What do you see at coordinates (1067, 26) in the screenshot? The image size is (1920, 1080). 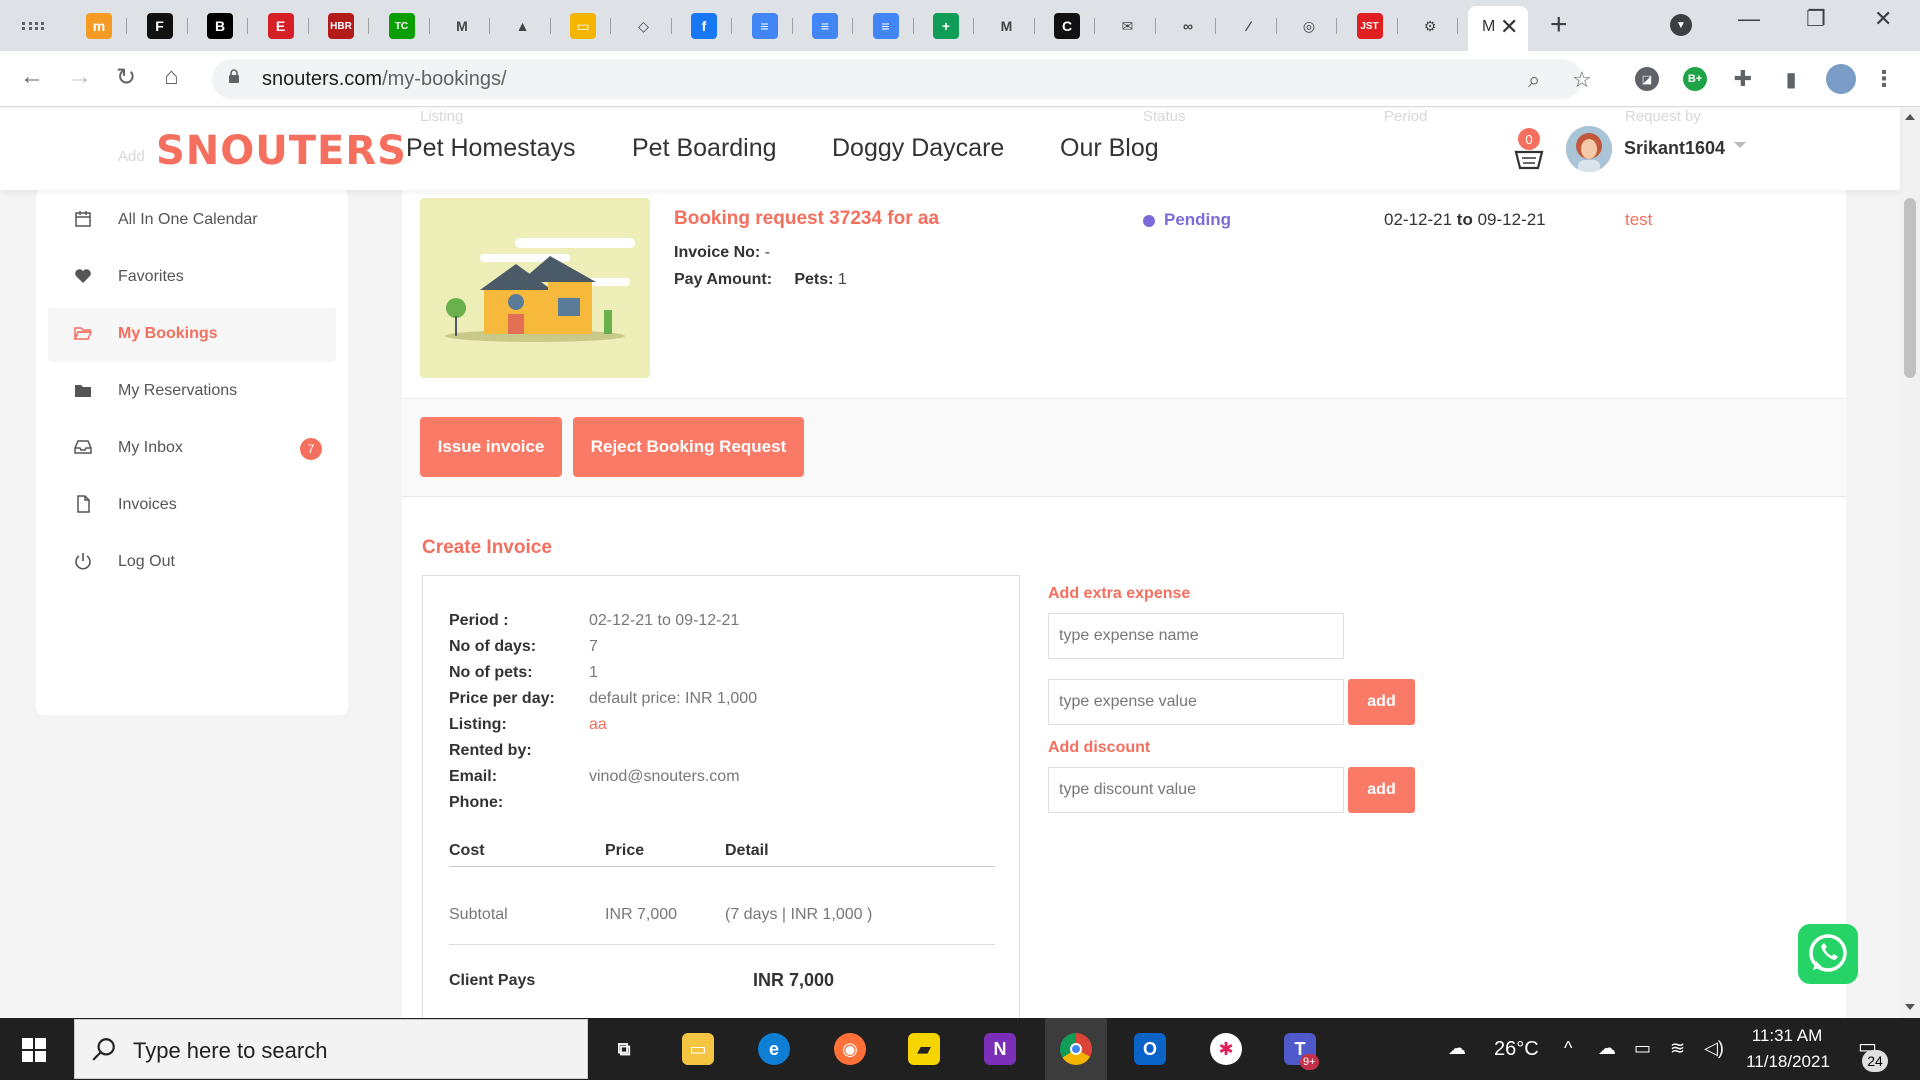 I see `tab-favicon: C` at bounding box center [1067, 26].